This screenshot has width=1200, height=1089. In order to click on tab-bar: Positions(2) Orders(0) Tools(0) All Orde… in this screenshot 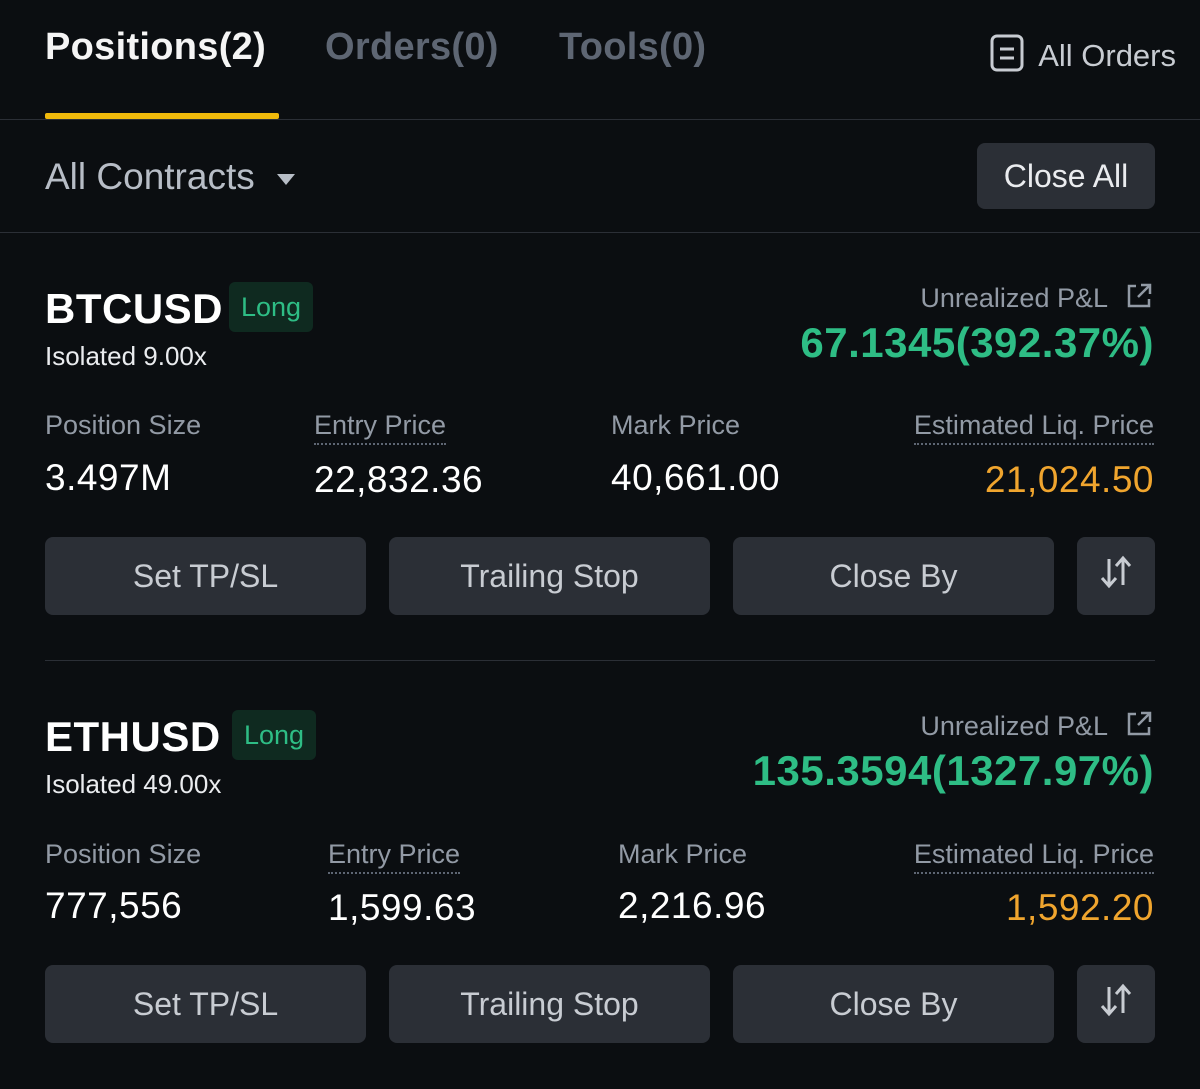, I will do `click(600, 60)`.